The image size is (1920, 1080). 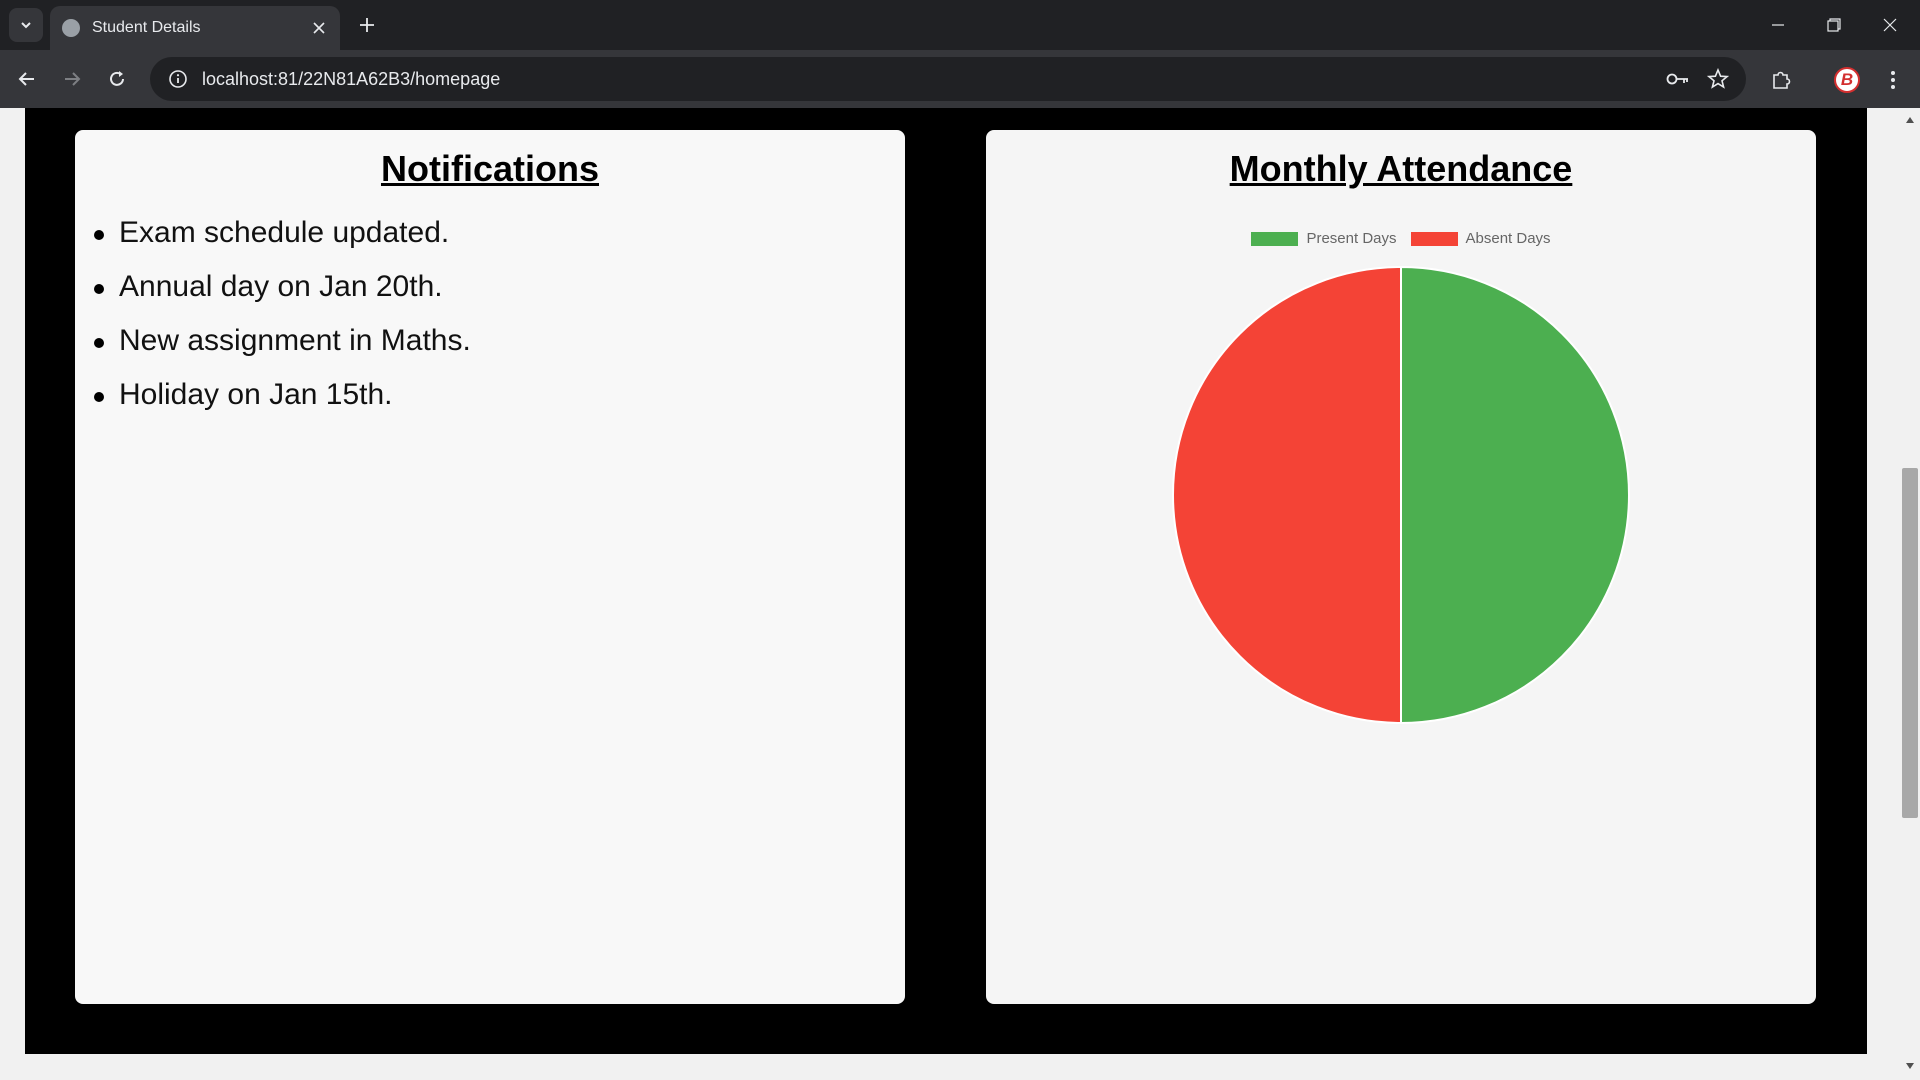 I want to click on arrow-right-icon, so click(x=73, y=79).